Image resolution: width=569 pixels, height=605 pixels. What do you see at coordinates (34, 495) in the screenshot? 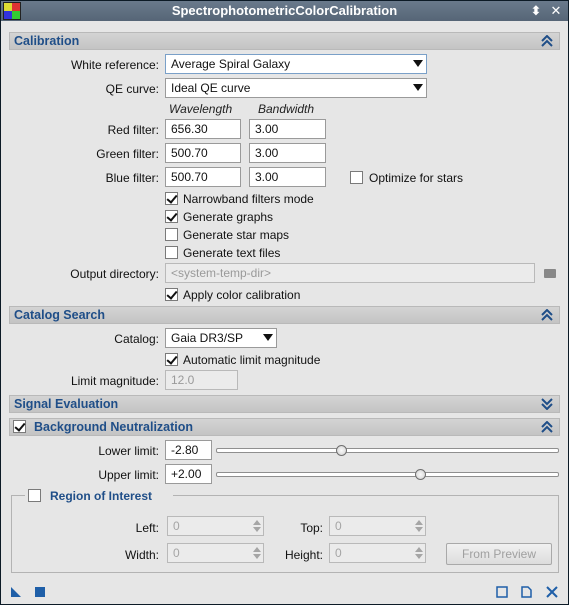
I see `region-of-interest-checkbox` at bounding box center [34, 495].